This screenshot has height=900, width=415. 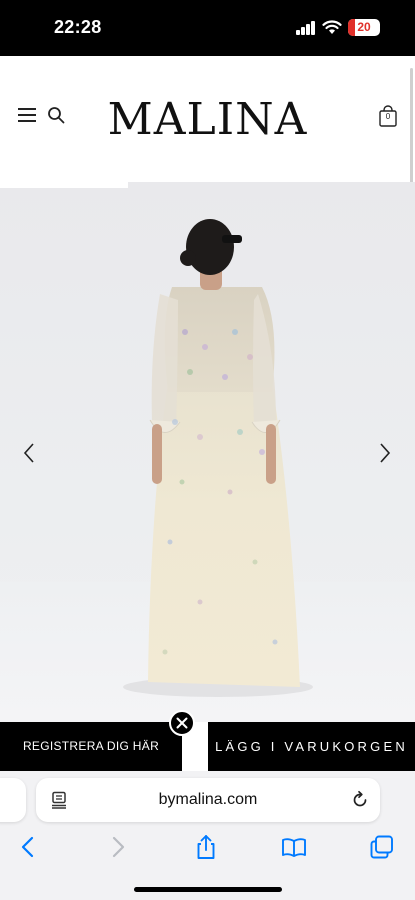 I want to click on battery-level: 20, so click(x=364, y=27).